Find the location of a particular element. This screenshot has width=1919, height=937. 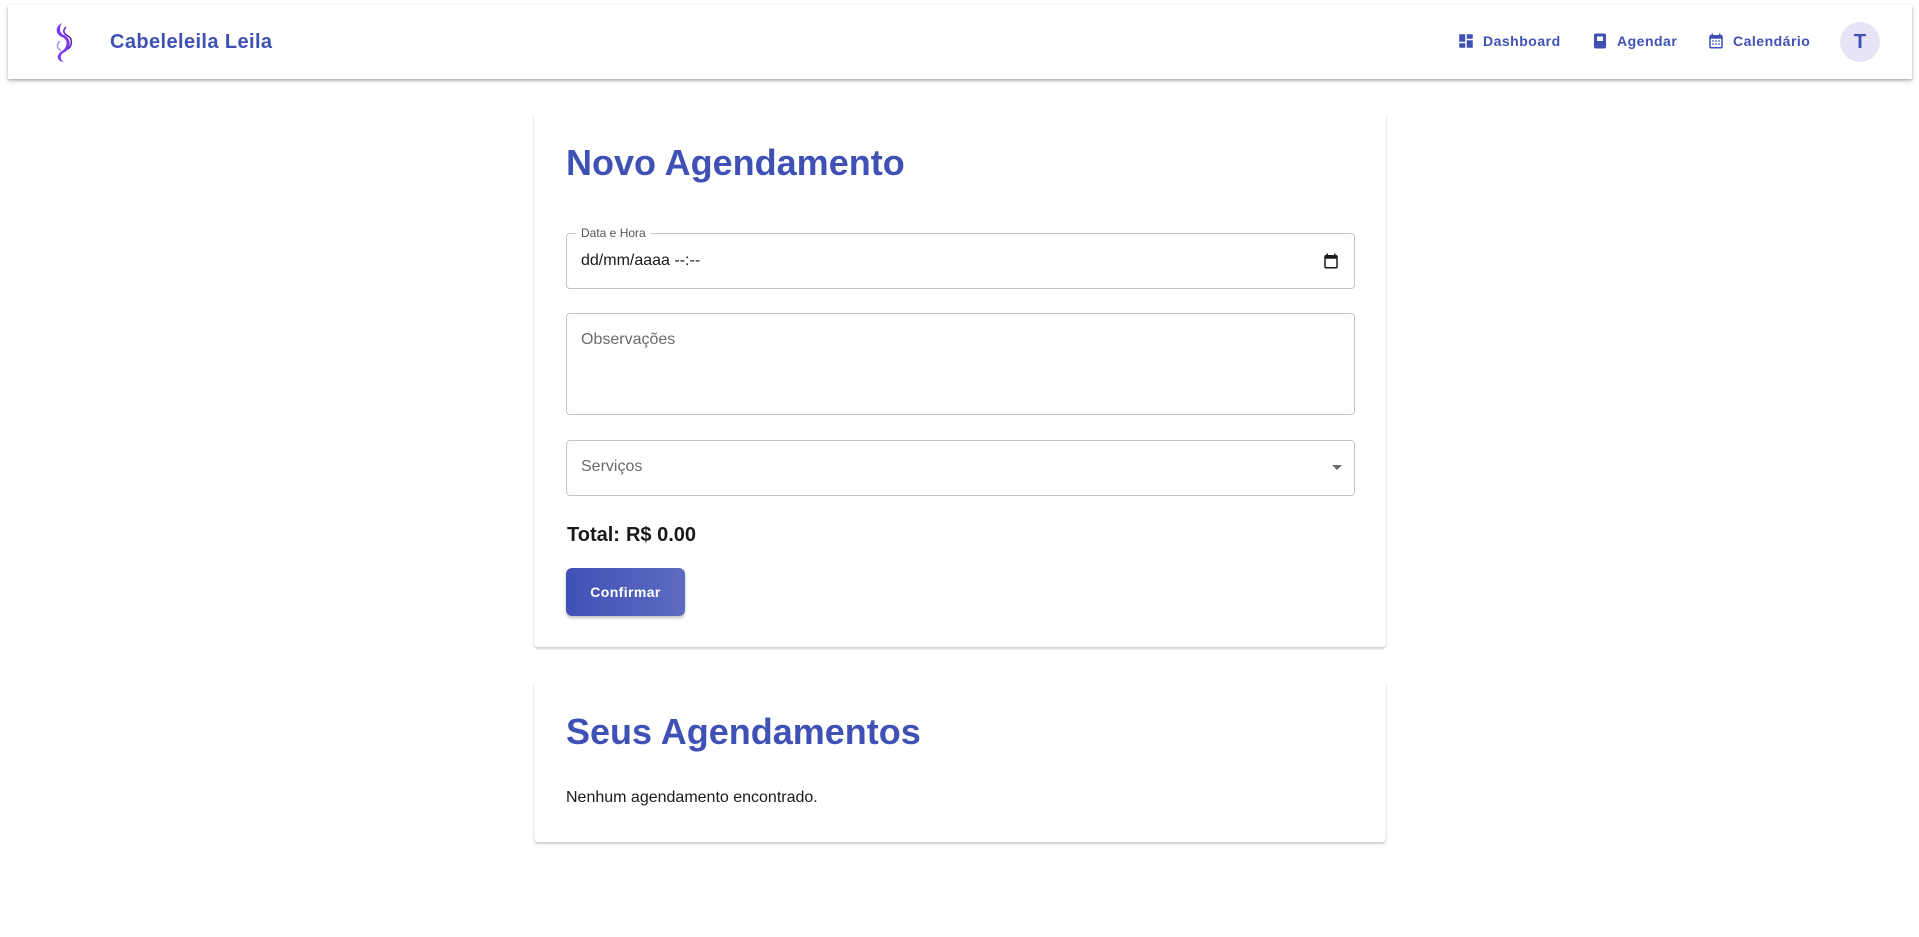

datetime-value: dd/mm/aaaa --:-- is located at coordinates (640, 261).